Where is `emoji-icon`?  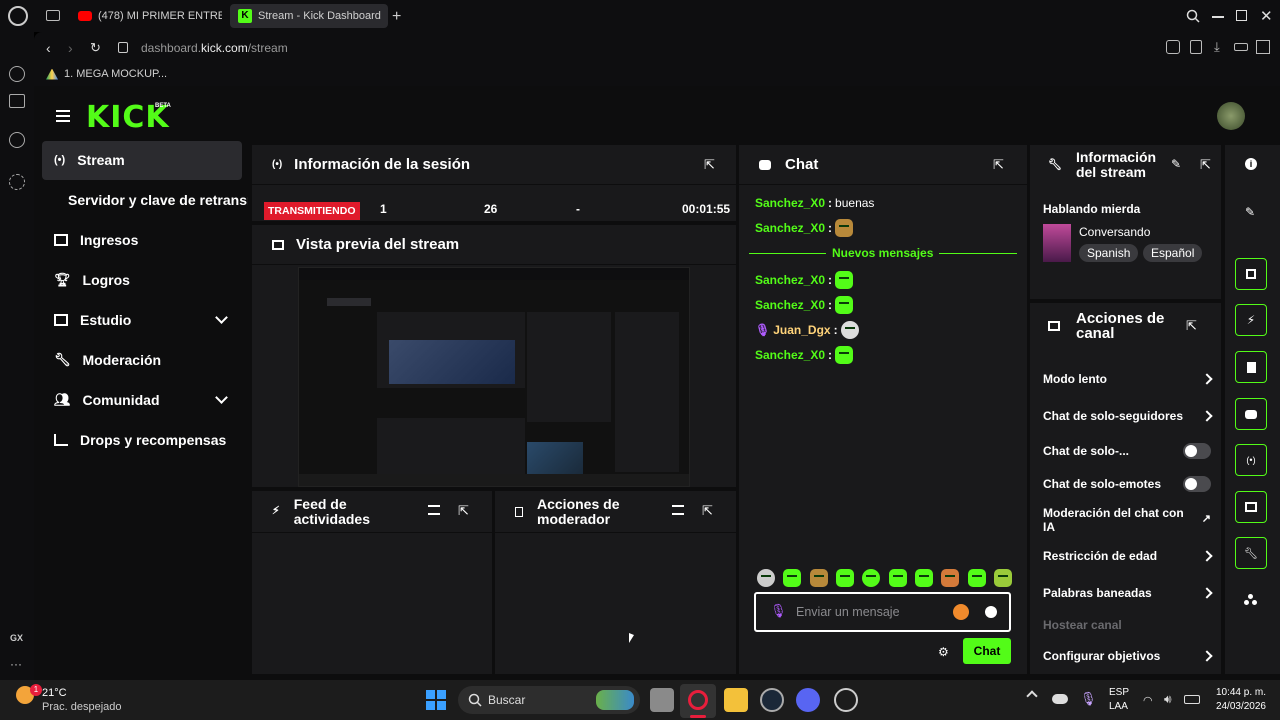
emoji-icon is located at coordinates (991, 612).